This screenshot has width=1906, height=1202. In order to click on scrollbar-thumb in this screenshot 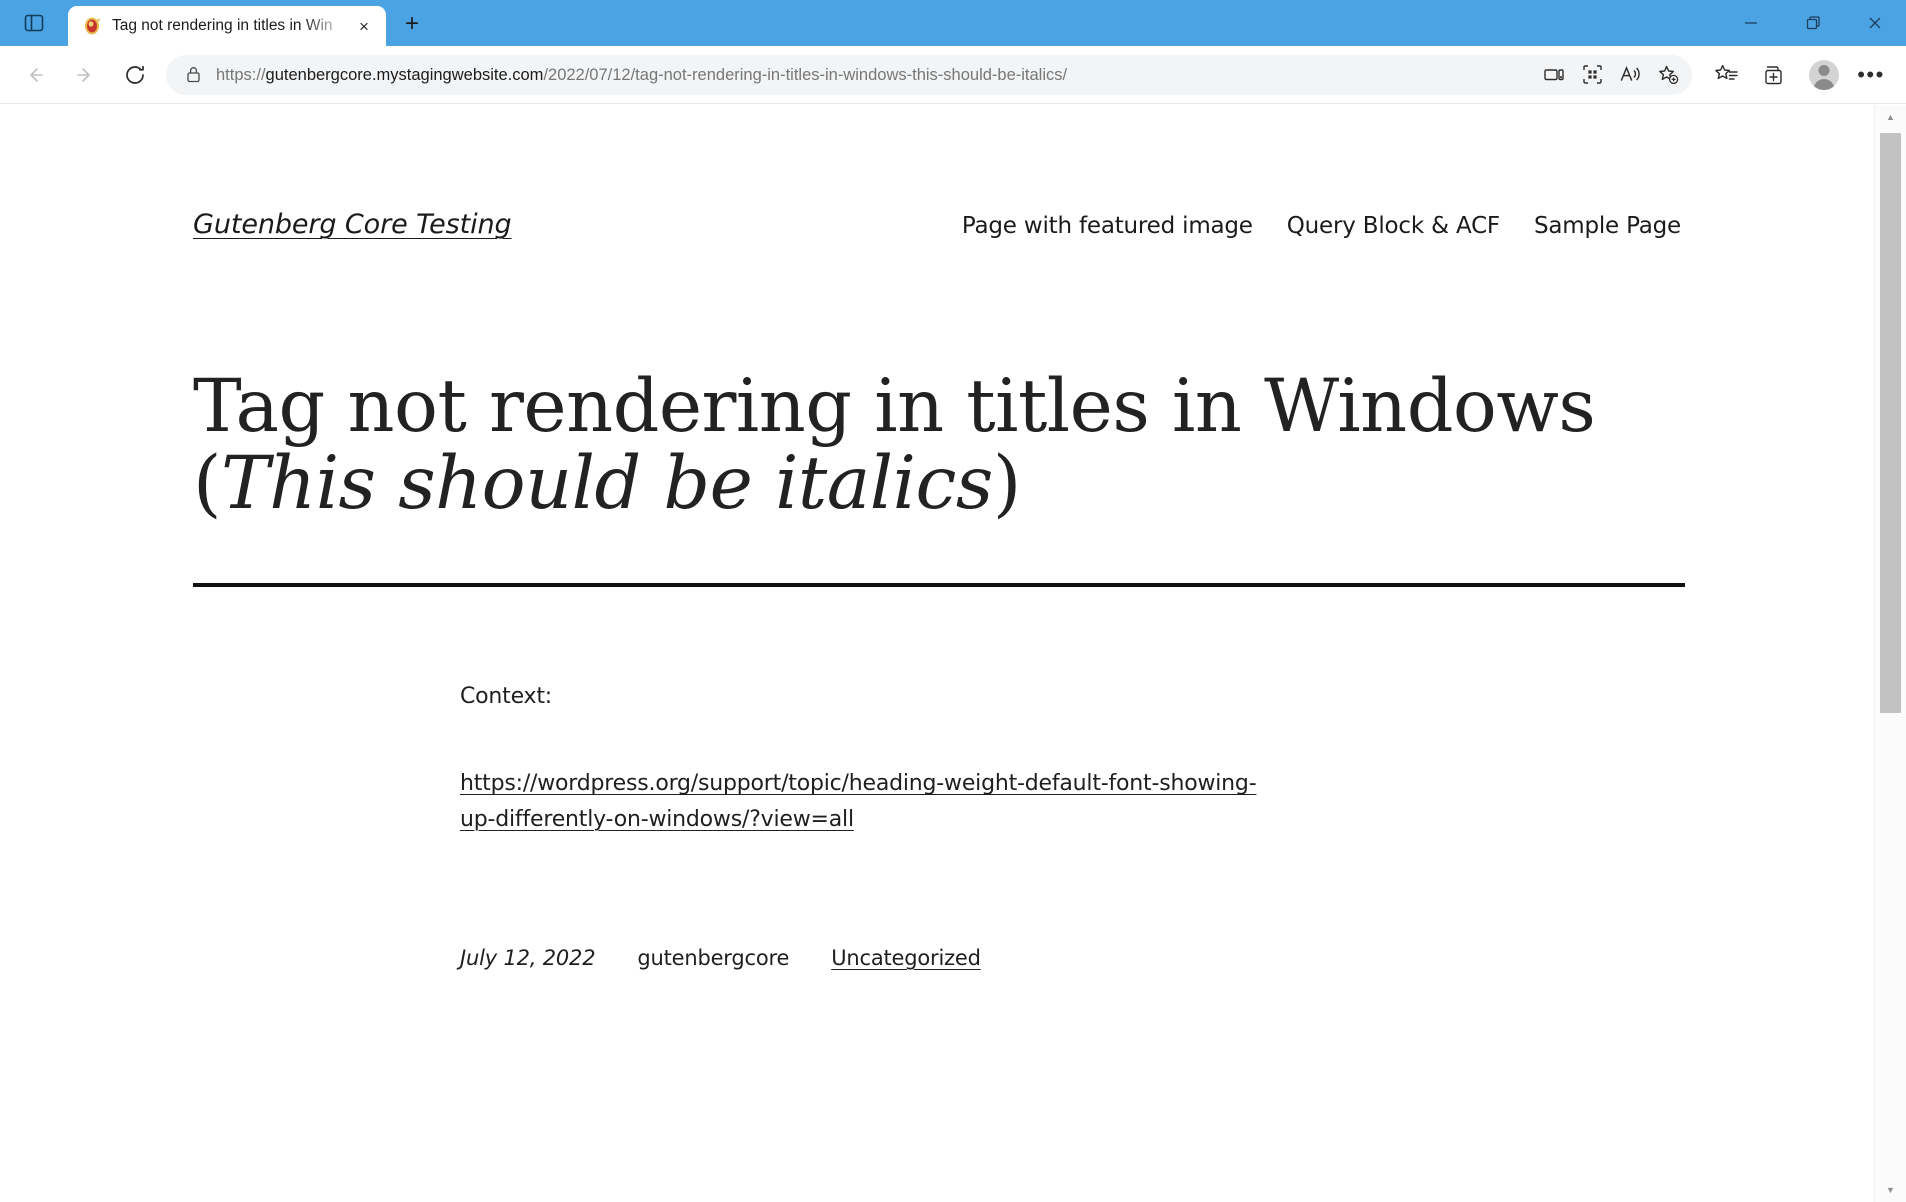, I will do `click(1890, 423)`.